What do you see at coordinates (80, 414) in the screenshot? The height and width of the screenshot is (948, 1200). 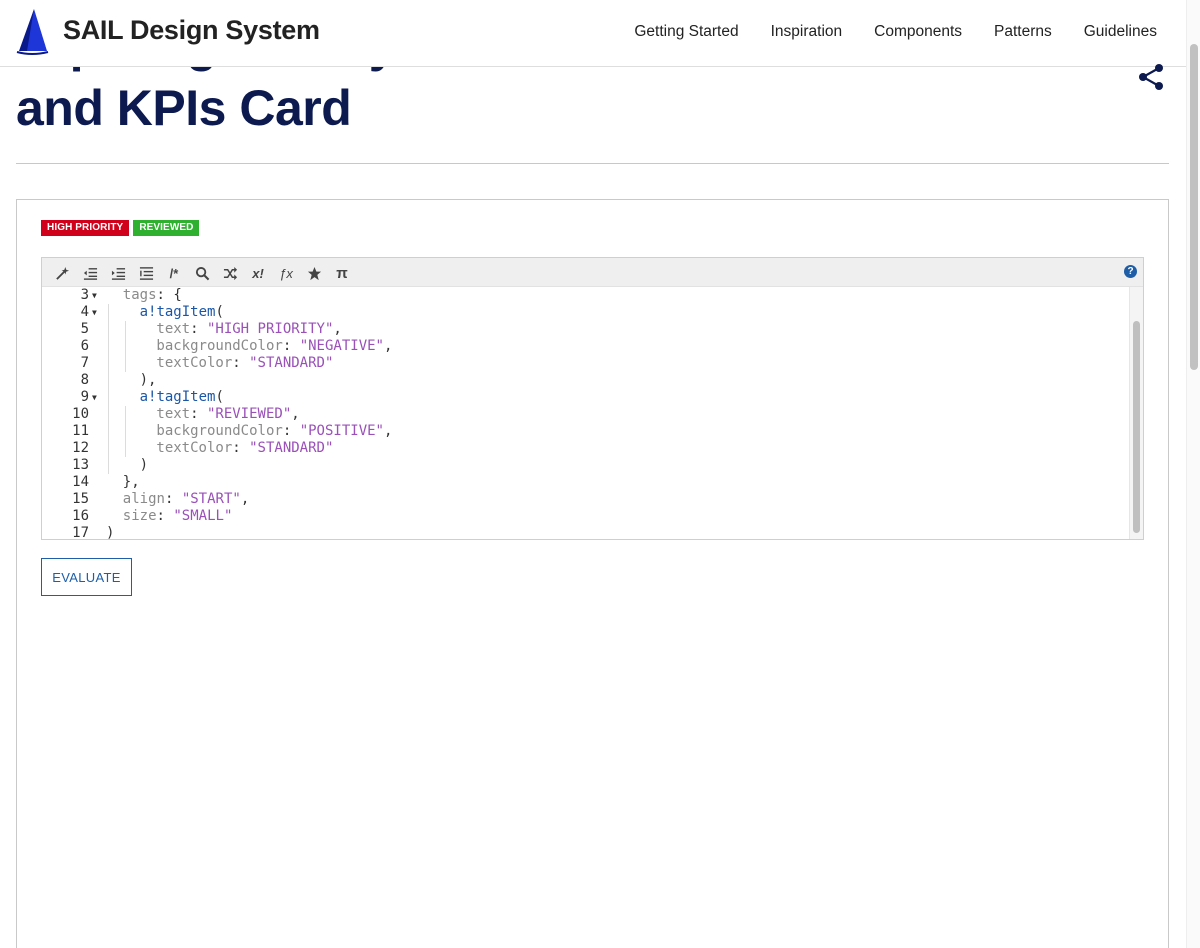 I see `line-number: 10` at bounding box center [80, 414].